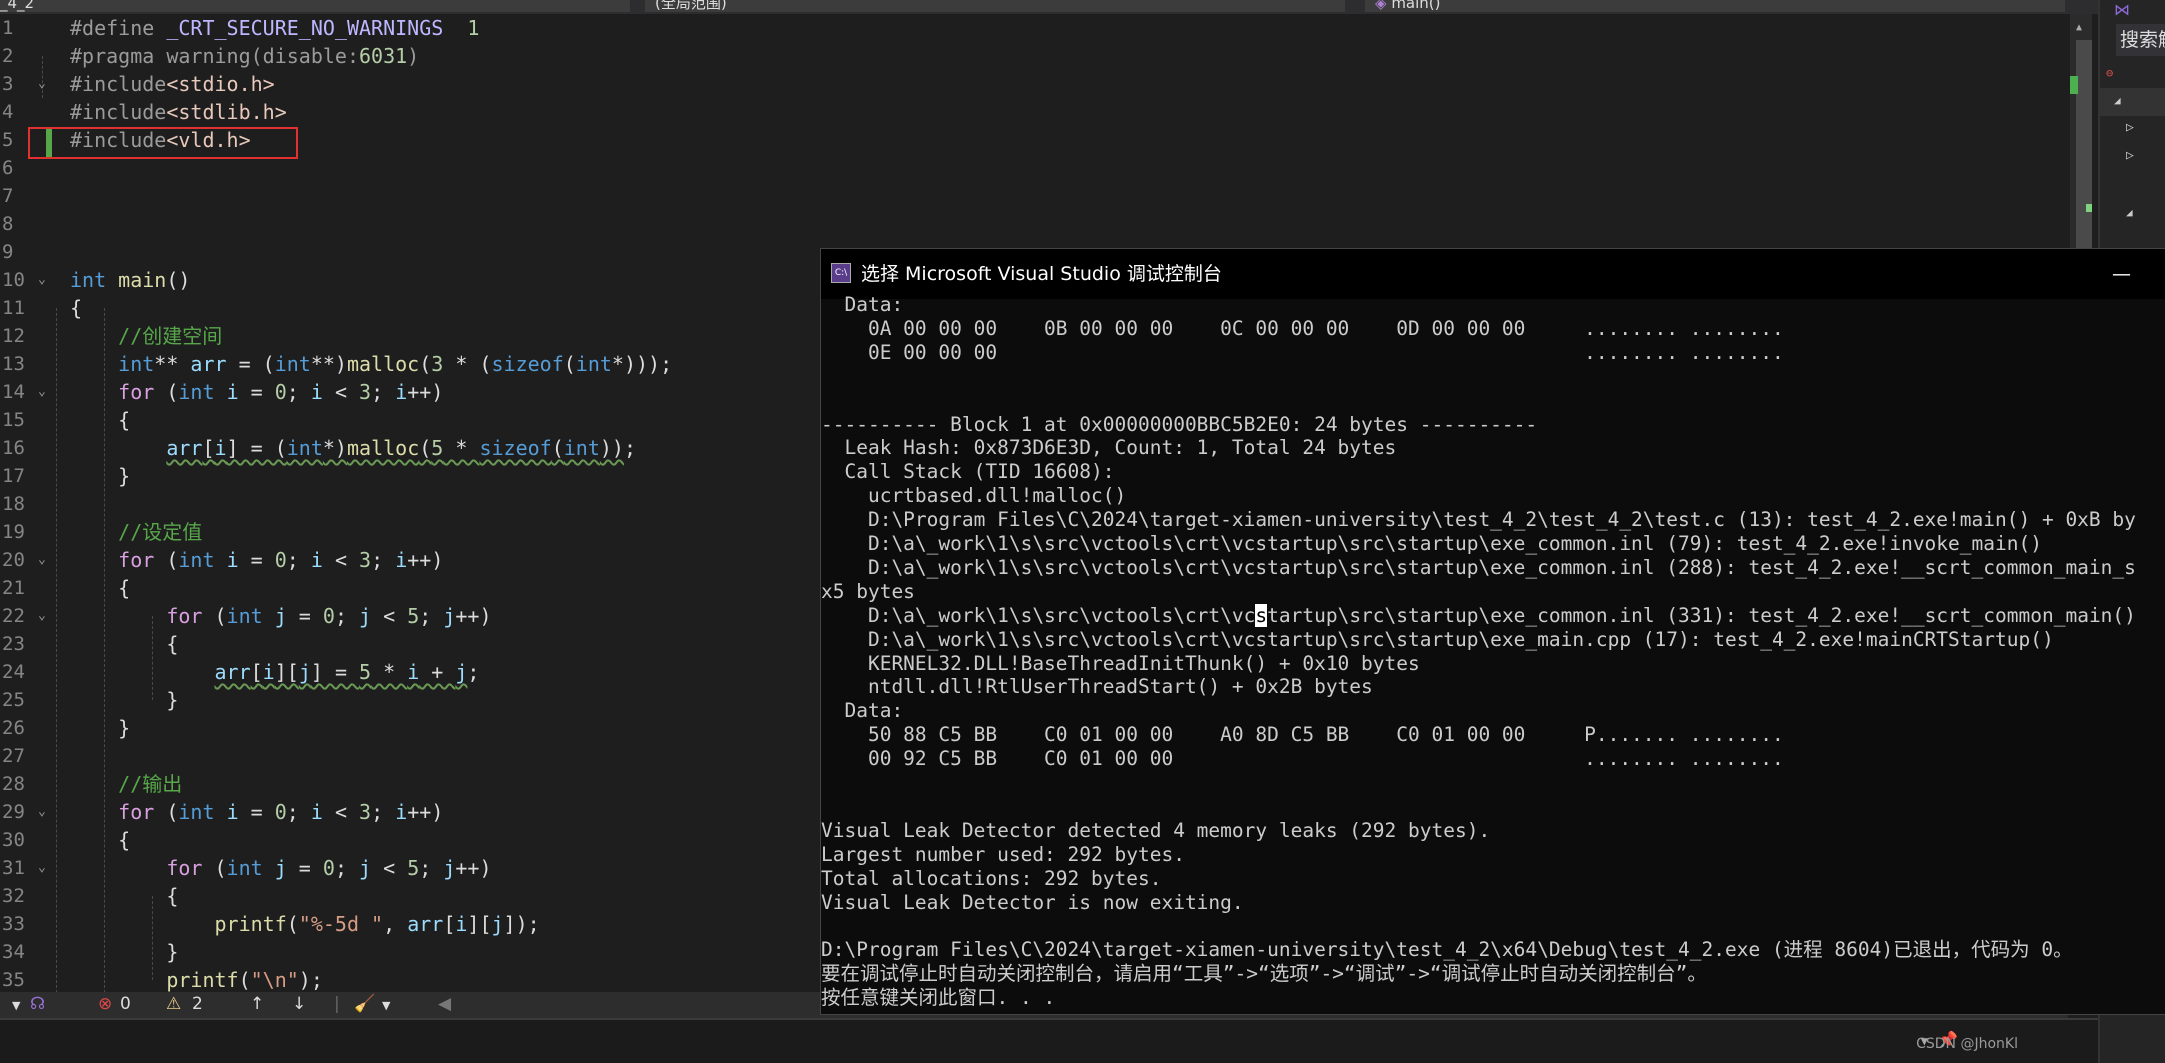 The width and height of the screenshot is (2165, 1063). I want to click on intellicode-icon: ☊, so click(37, 1004).